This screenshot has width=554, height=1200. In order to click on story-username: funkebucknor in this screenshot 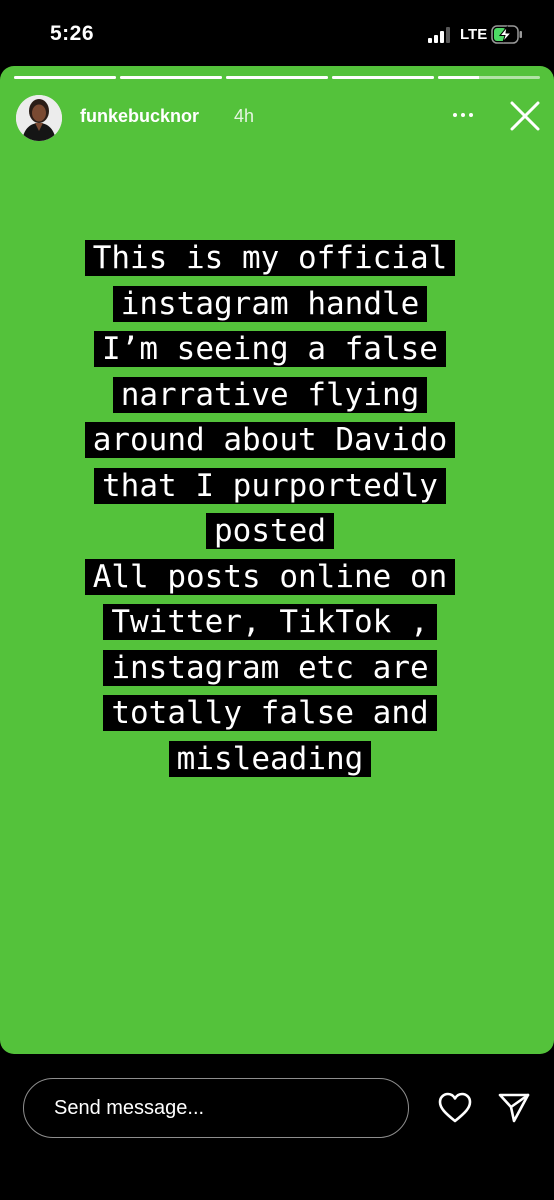, I will do `click(139, 116)`.